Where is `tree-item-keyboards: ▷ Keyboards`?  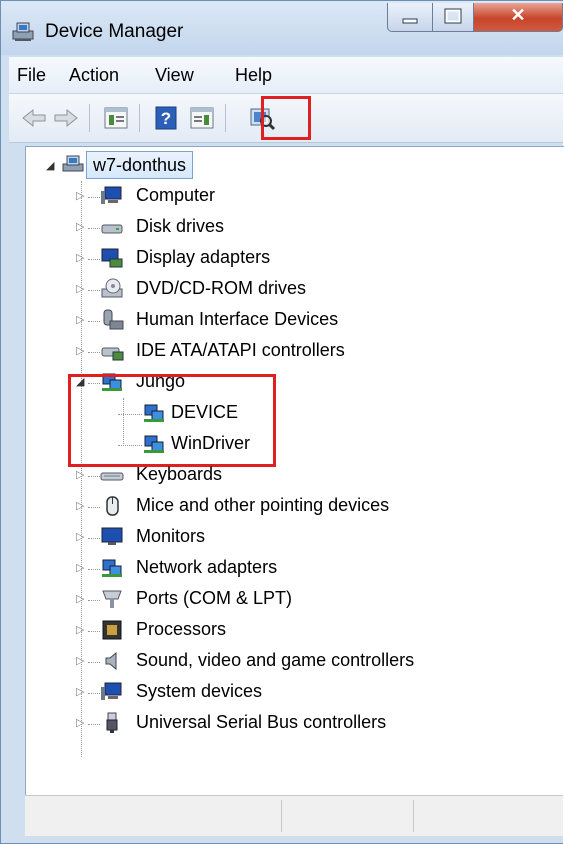
tree-item-keyboards: ▷ Keyboards is located at coordinates (295, 475).